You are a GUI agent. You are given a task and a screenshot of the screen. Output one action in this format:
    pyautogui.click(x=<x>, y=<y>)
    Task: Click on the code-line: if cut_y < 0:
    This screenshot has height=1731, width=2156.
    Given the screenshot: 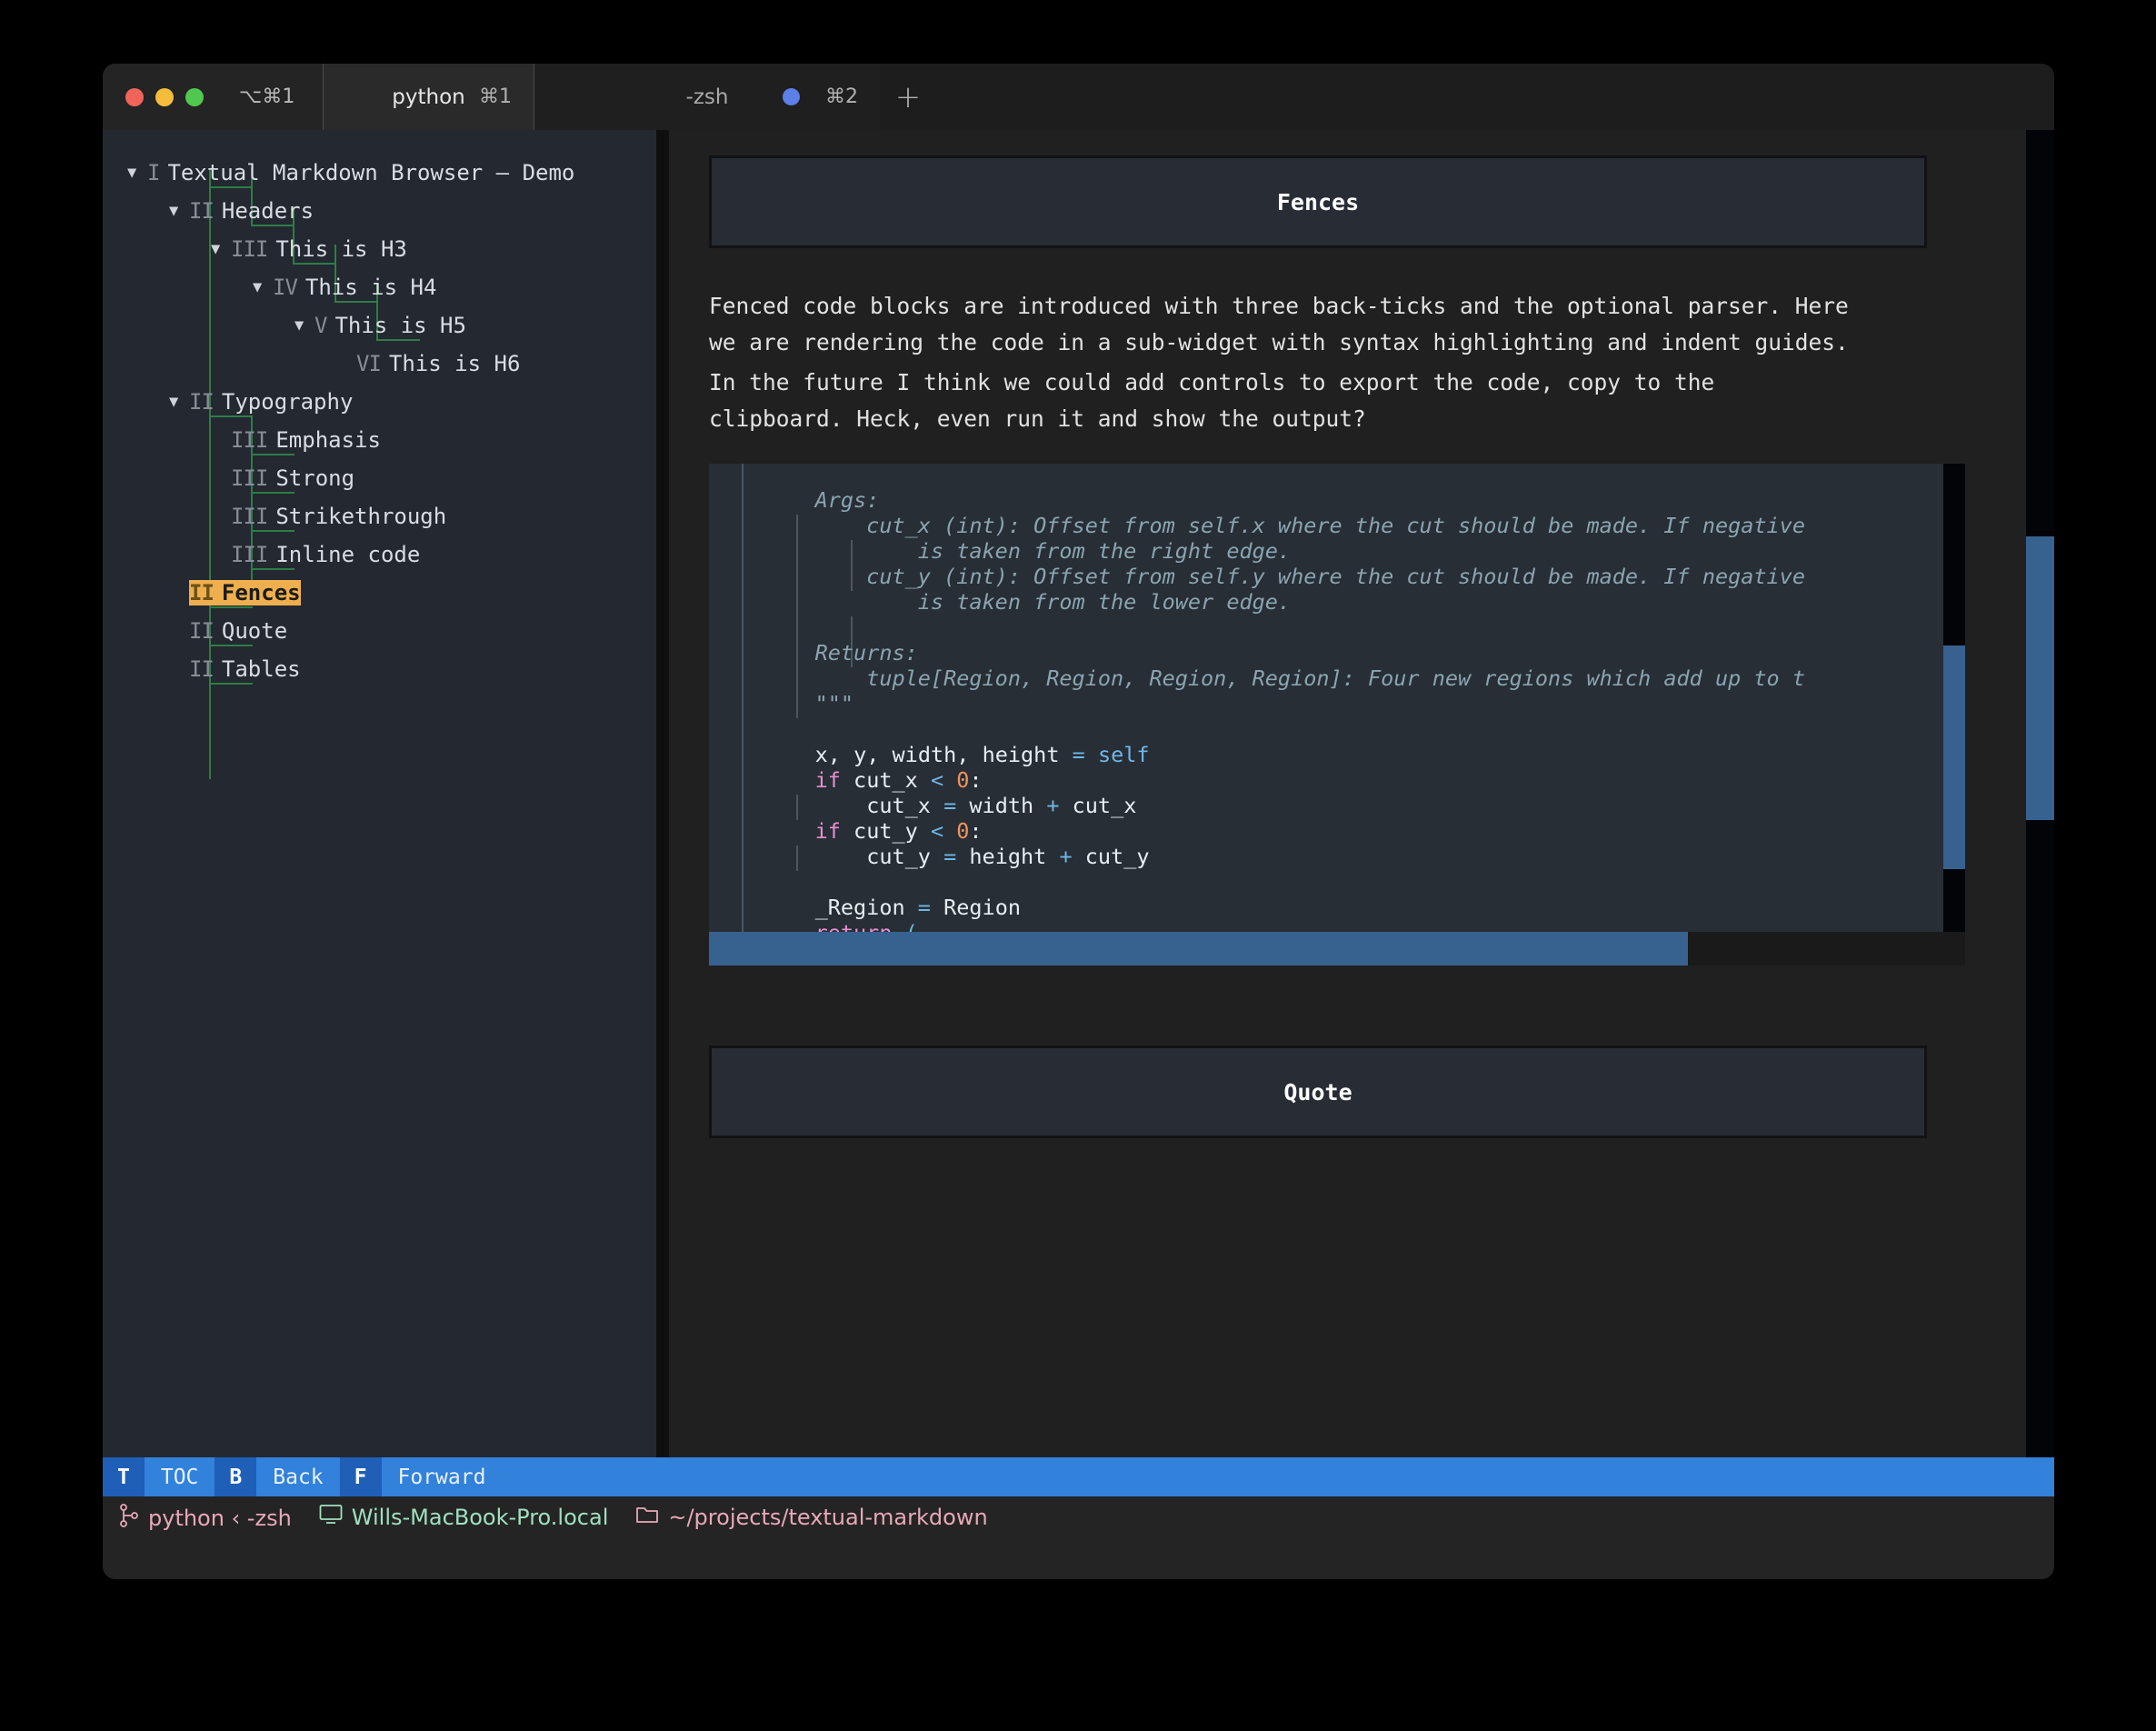 What is the action you would take?
    pyautogui.click(x=1326, y=831)
    